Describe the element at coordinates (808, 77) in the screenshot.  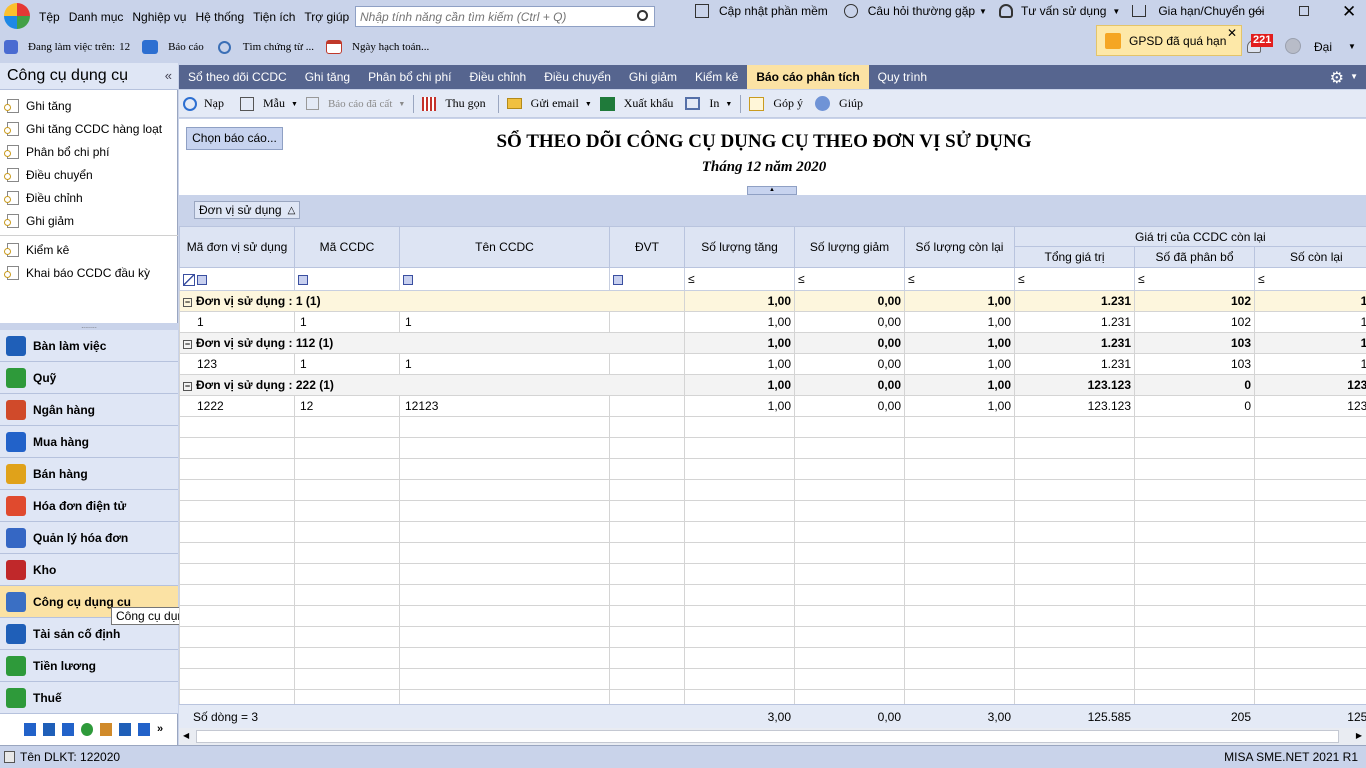
I see `tab-bao-cao-phan-tich: Báo cáo phân tích` at that location.